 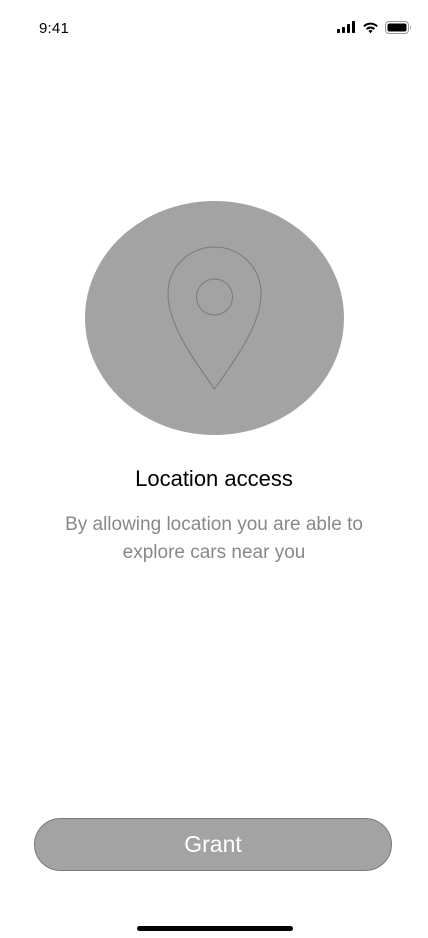 What do you see at coordinates (215, 928) in the screenshot?
I see `home-indicator` at bounding box center [215, 928].